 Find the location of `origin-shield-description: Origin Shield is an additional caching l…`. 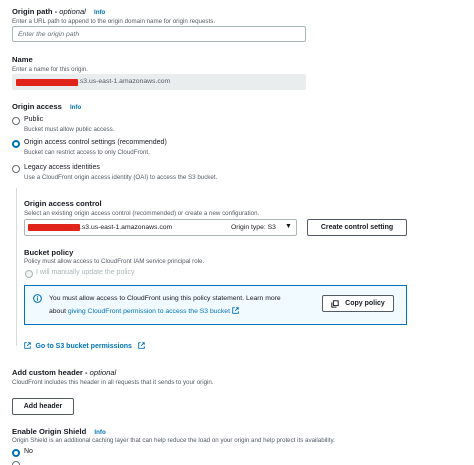

origin-shield-description: Origin Shield is an additional caching l… is located at coordinates (173, 440).